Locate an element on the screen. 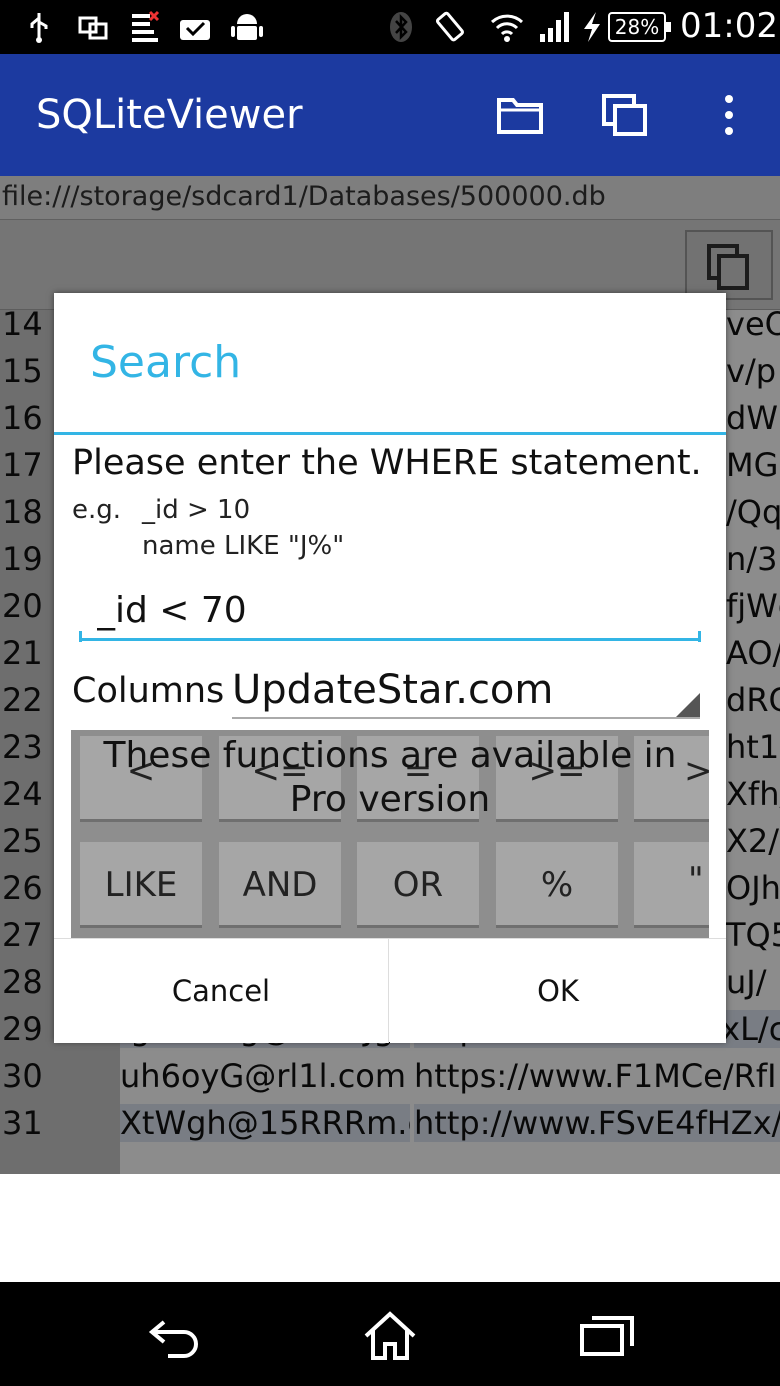 The image size is (780, 1386). folder-icon is located at coordinates (520, 115).